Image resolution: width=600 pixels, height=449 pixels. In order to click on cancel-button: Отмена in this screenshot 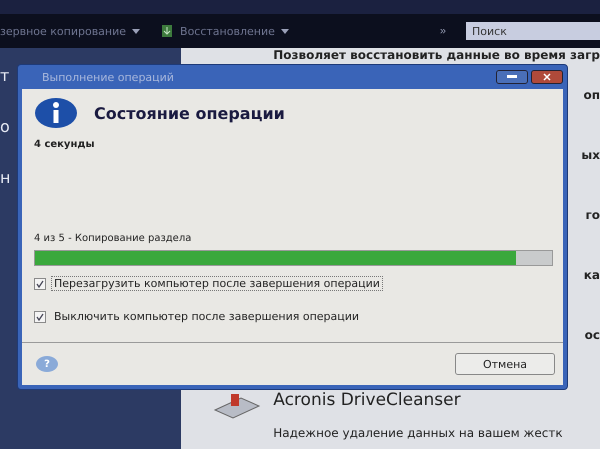, I will do `click(505, 364)`.